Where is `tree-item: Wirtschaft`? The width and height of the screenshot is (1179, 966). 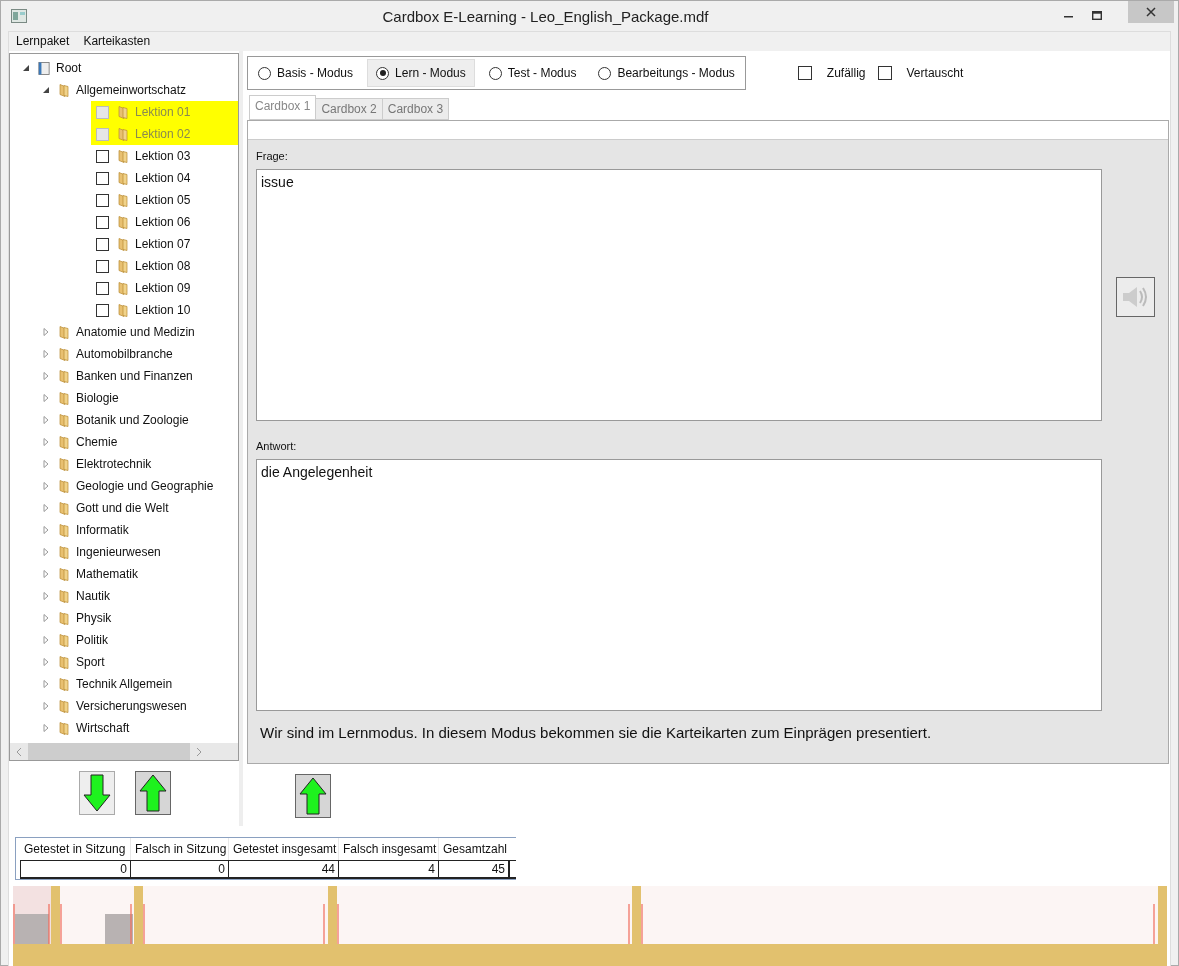
tree-item: Wirtschaft is located at coordinates (103, 728).